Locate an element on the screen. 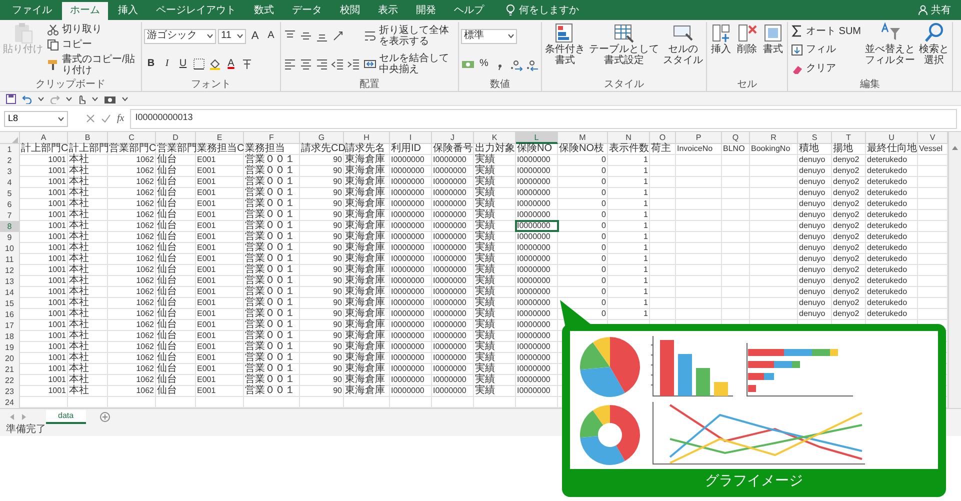  ribbon-button: セルの スタイル is located at coordinates (683, 50).